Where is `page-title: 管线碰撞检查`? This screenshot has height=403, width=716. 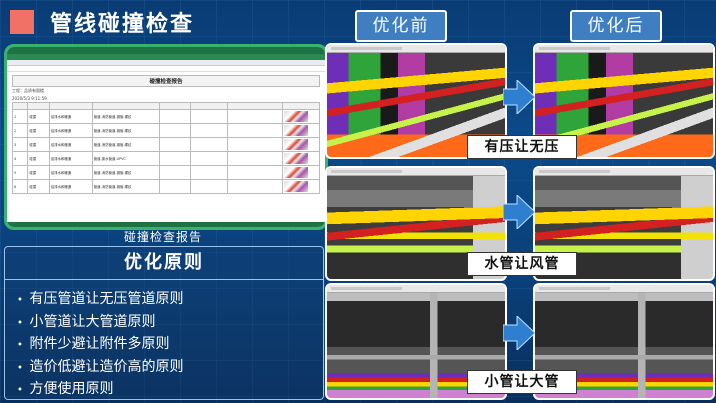
page-title: 管线碰撞检查 is located at coordinates (122, 24).